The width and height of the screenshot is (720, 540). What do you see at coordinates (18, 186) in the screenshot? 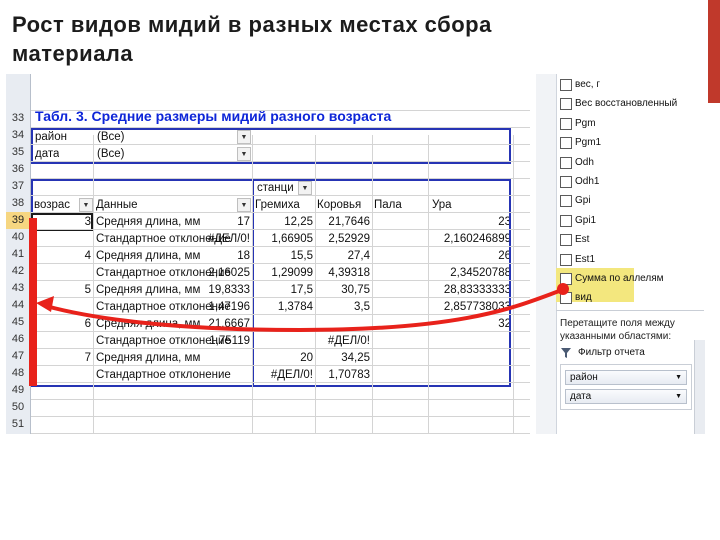
I see `row-number: 37` at bounding box center [18, 186].